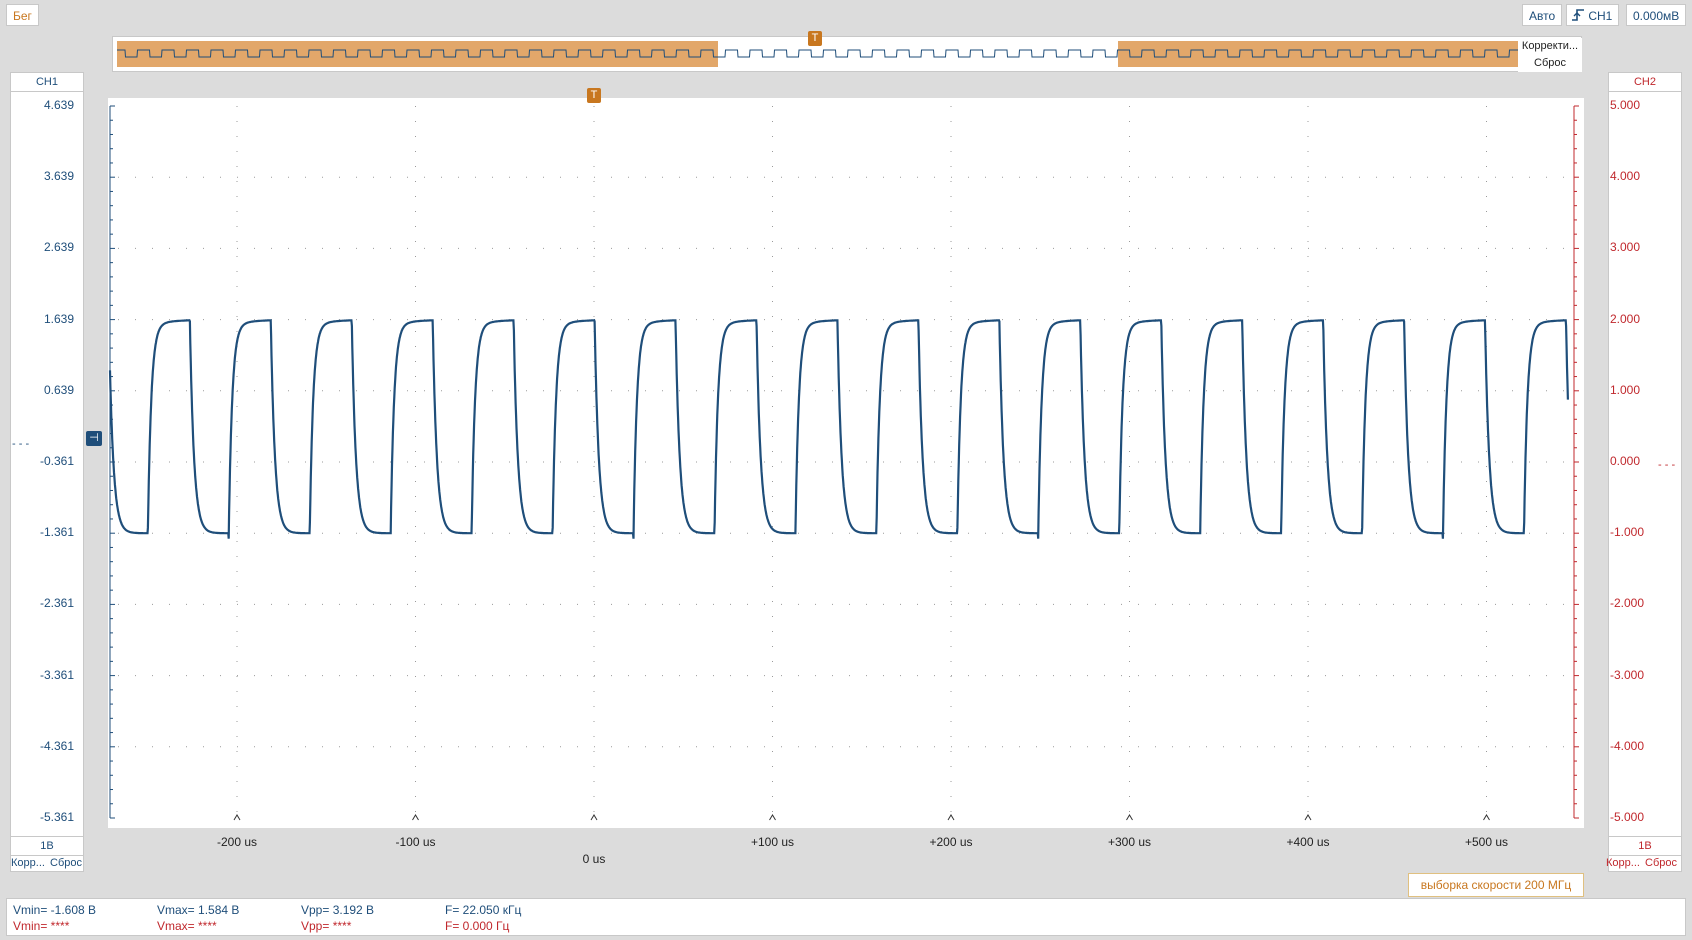  Describe the element at coordinates (594, 95) in the screenshot. I see `trigger-position-marker: T` at that location.